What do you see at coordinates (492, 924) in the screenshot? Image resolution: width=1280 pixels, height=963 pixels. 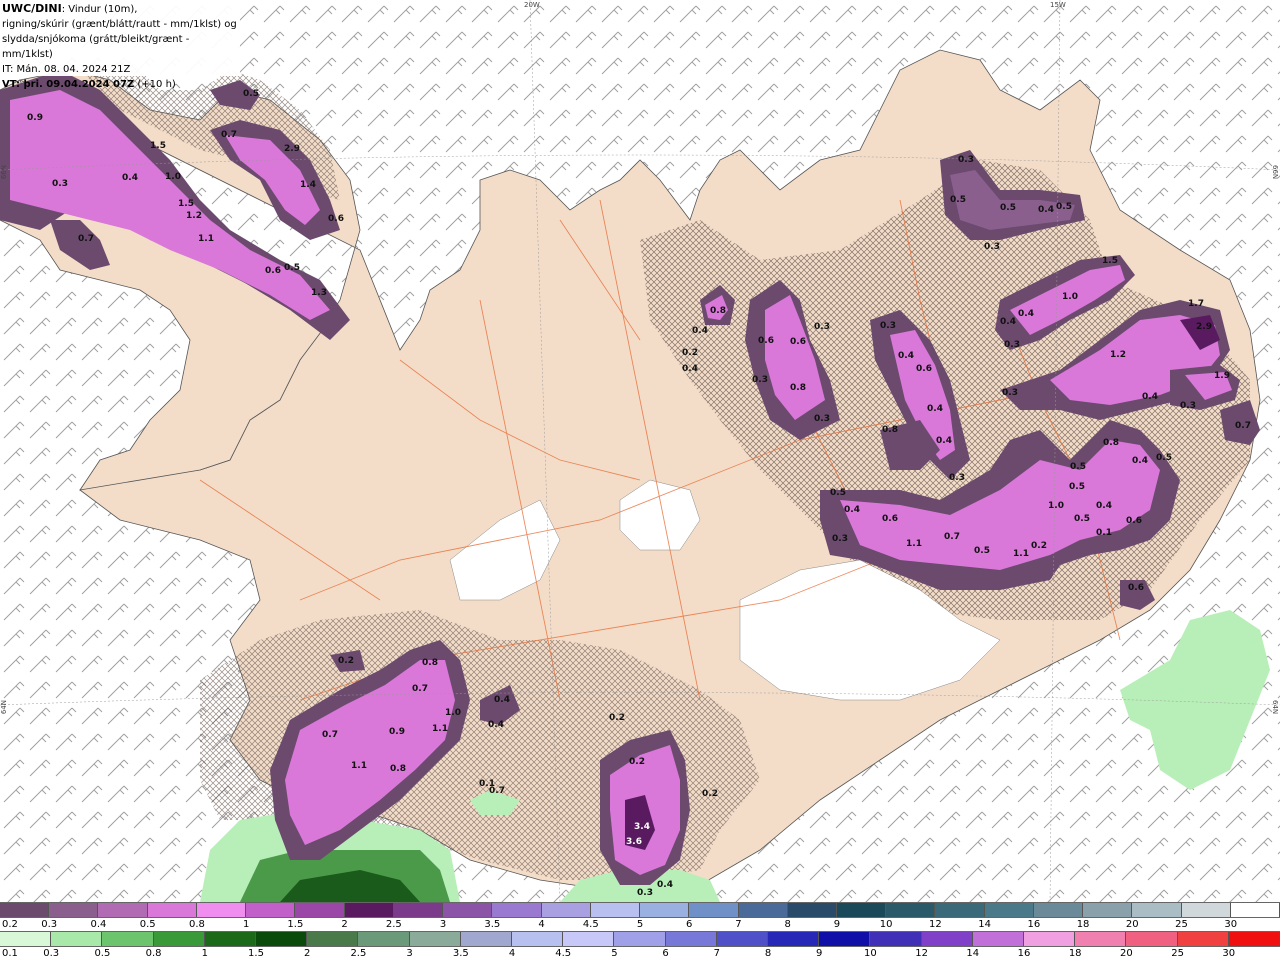 I see `legend-label: 3.5` at bounding box center [492, 924].